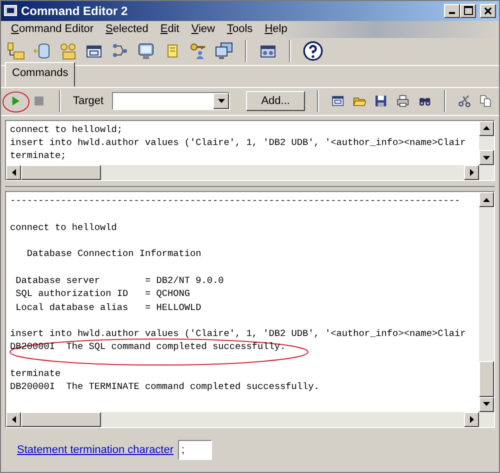 The width and height of the screenshot is (500, 473). I want to click on output-line: DB20000I The TERMINATE command completed successfully., so click(165, 387).